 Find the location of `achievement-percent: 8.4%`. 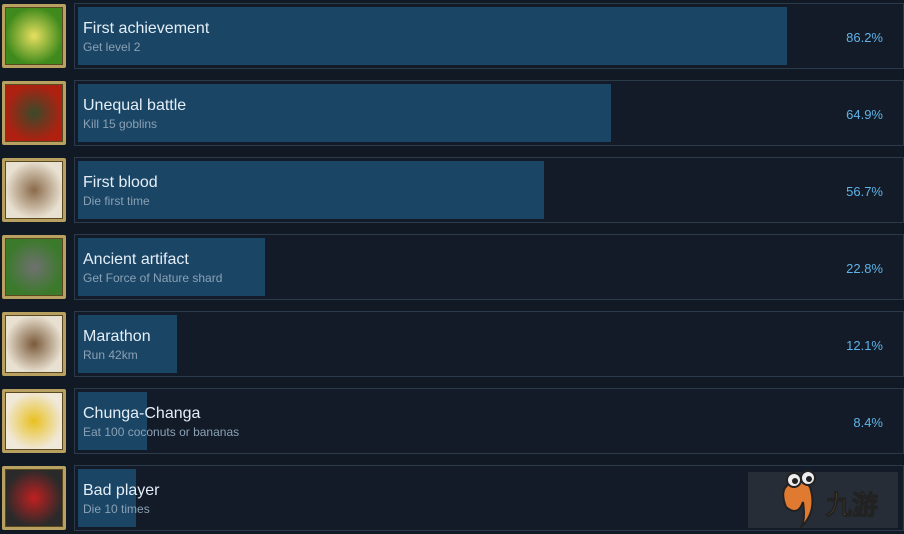

achievement-percent: 8.4% is located at coordinates (868, 422).